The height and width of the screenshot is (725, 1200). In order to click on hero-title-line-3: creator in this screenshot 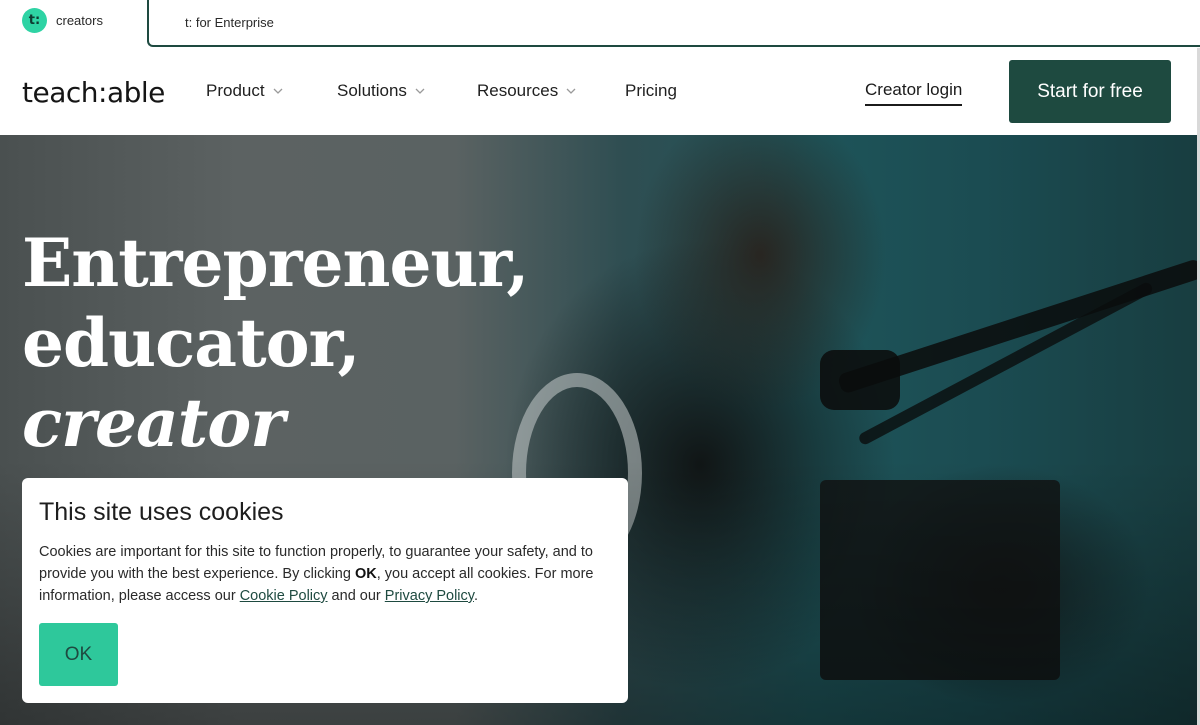, I will do `click(153, 423)`.